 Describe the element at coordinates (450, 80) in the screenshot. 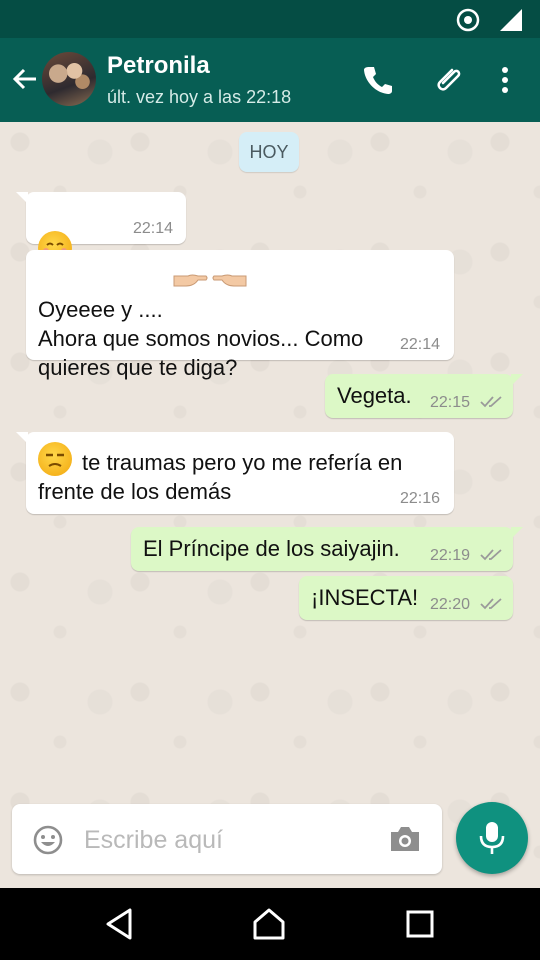

I see `attach-icon` at that location.